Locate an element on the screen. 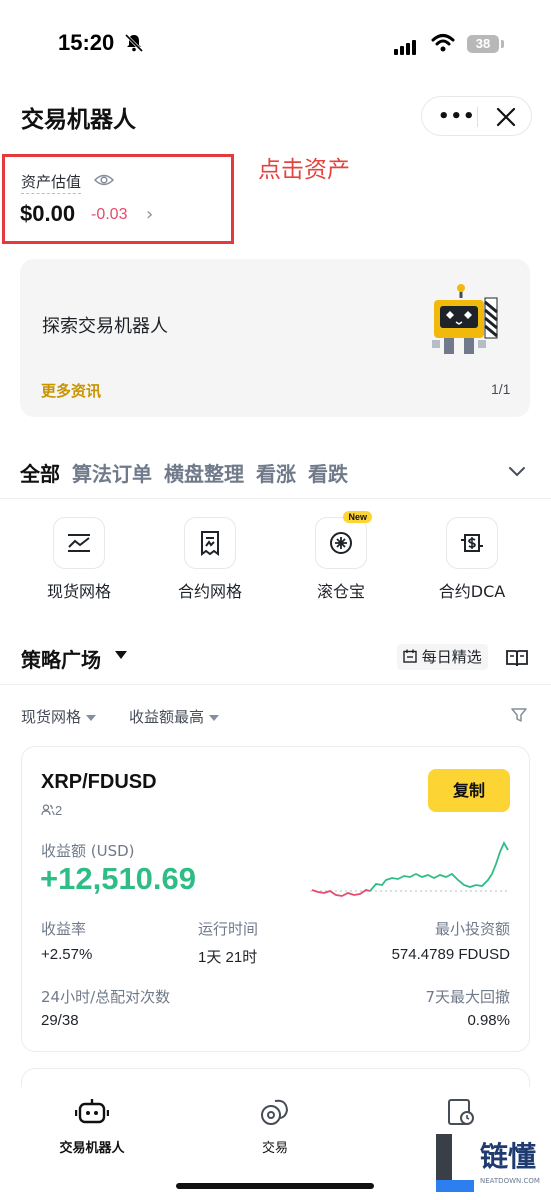 This screenshot has height=1200, width=551. signal-icon is located at coordinates (406, 45).